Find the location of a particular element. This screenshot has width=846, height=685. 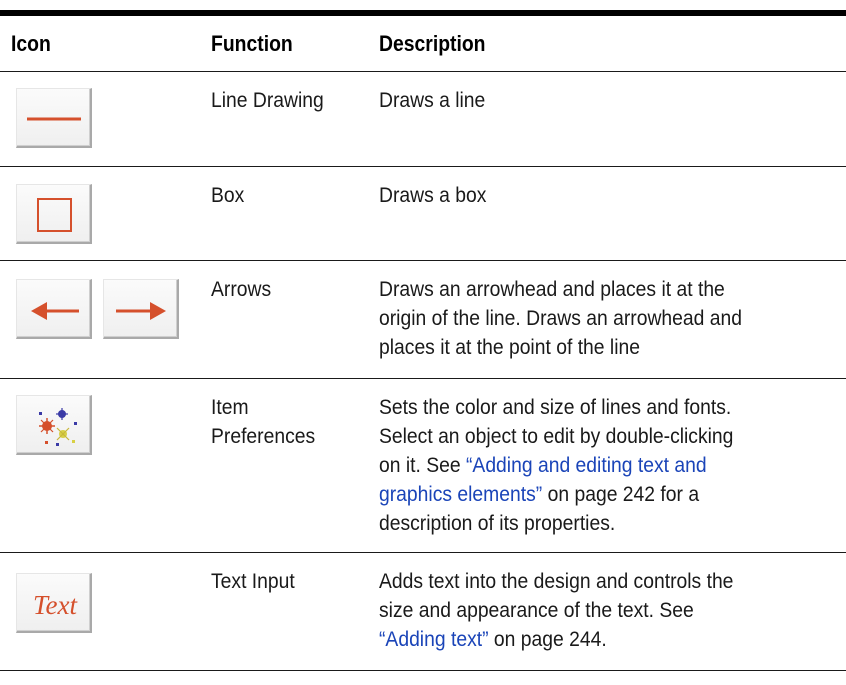

header-description: Description is located at coordinates (432, 43).